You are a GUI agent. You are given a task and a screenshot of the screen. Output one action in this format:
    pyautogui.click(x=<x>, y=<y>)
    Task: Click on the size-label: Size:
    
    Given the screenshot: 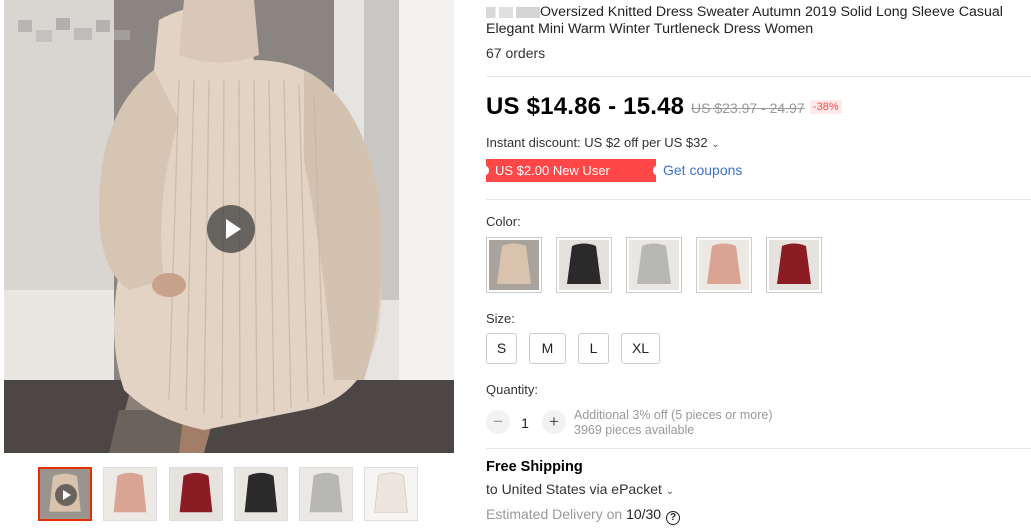 What is the action you would take?
    pyautogui.click(x=500, y=318)
    